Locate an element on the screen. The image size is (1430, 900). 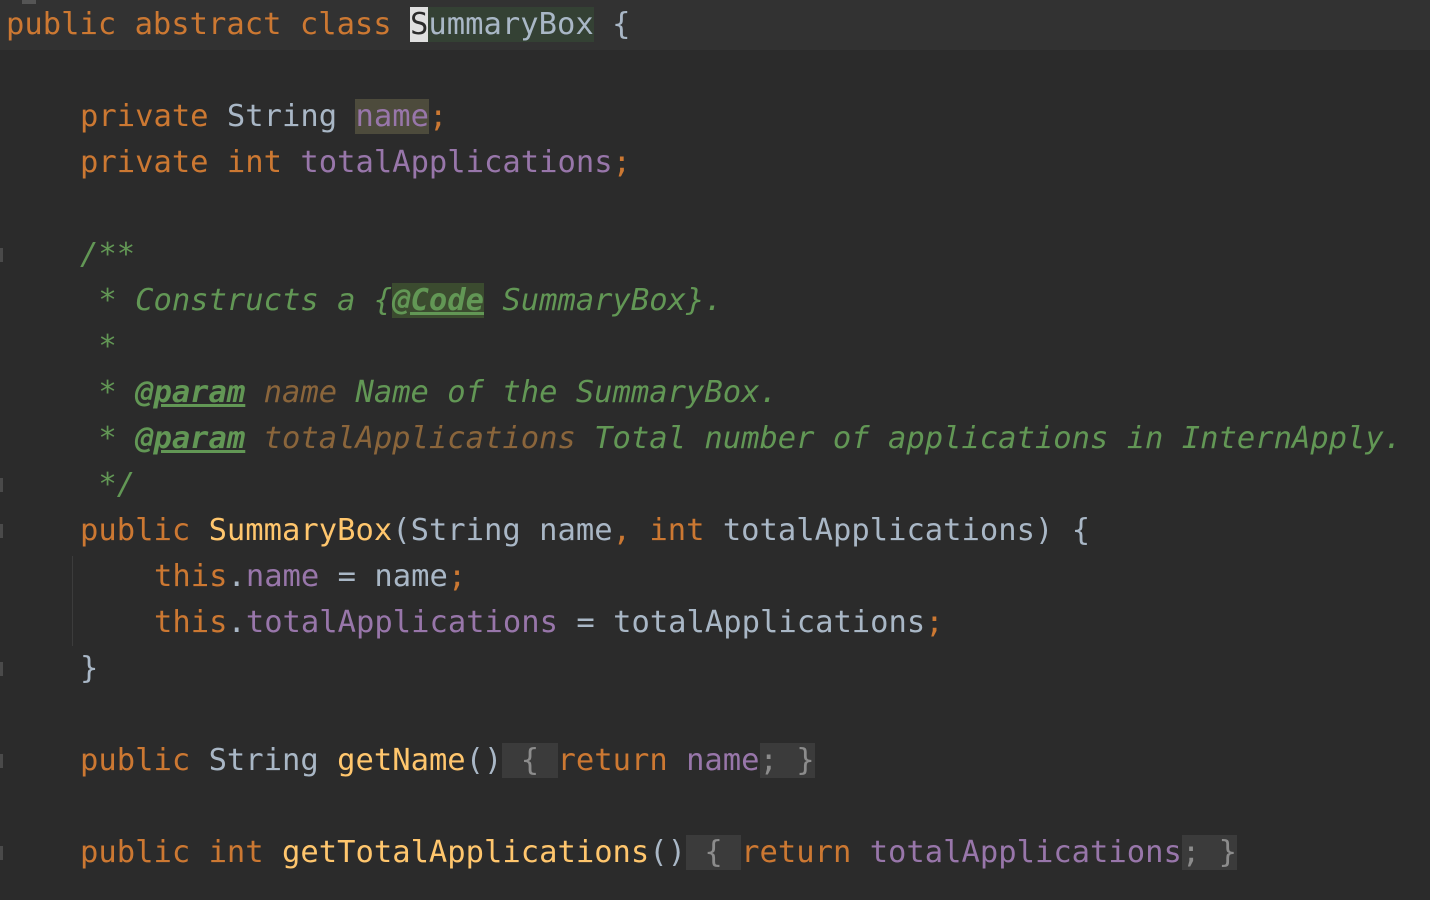
javadoc-param-name: * @param name Name of the SummaryBox. is located at coordinates (429, 393).